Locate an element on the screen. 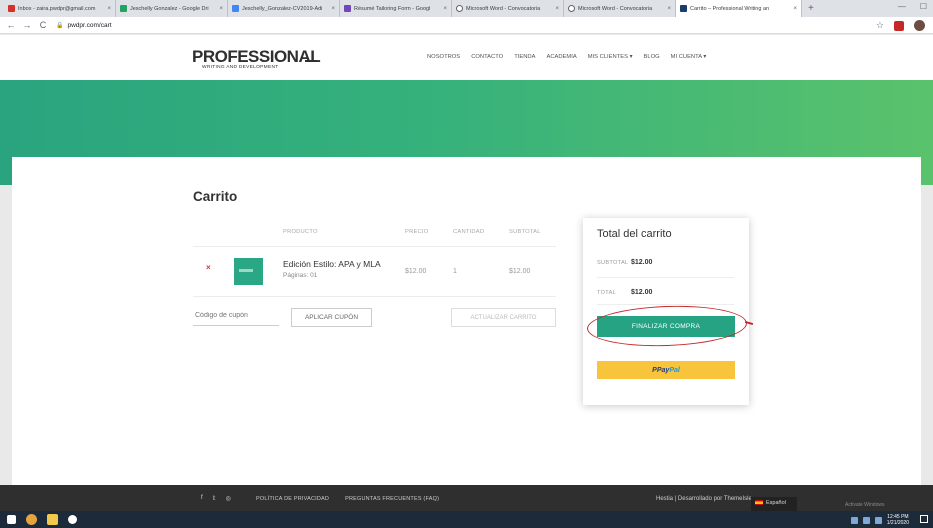  subtotal-value: $12.00 is located at coordinates (642, 262).